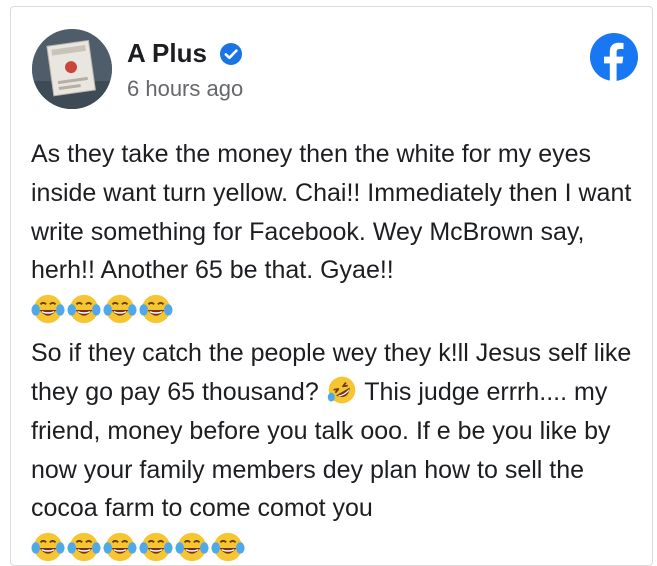 The width and height of the screenshot is (657, 566). What do you see at coordinates (231, 54) in the screenshot?
I see `verified-badge-icon` at bounding box center [231, 54].